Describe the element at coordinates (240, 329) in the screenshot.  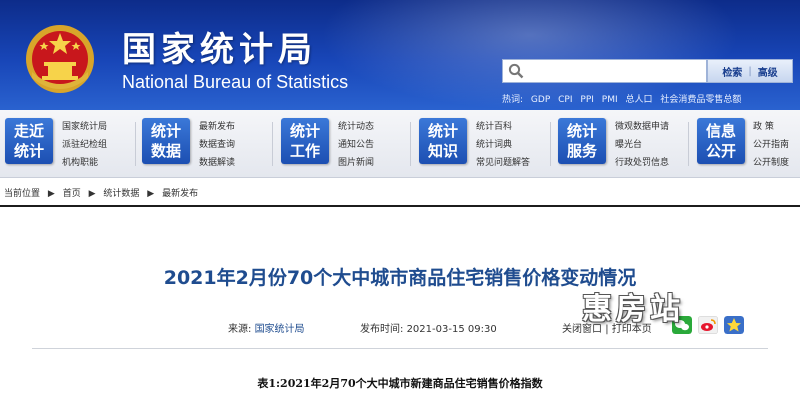
I see `source-label: 来源:` at that location.